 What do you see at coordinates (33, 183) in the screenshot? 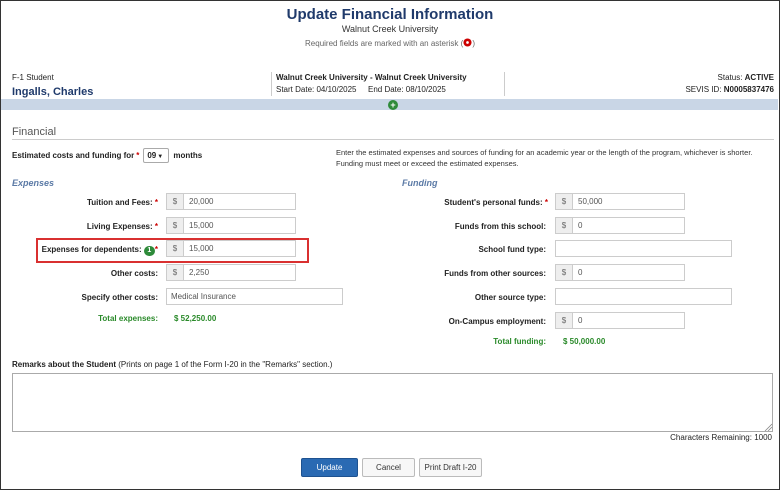
I see `expenses-heading: Expenses` at bounding box center [33, 183].